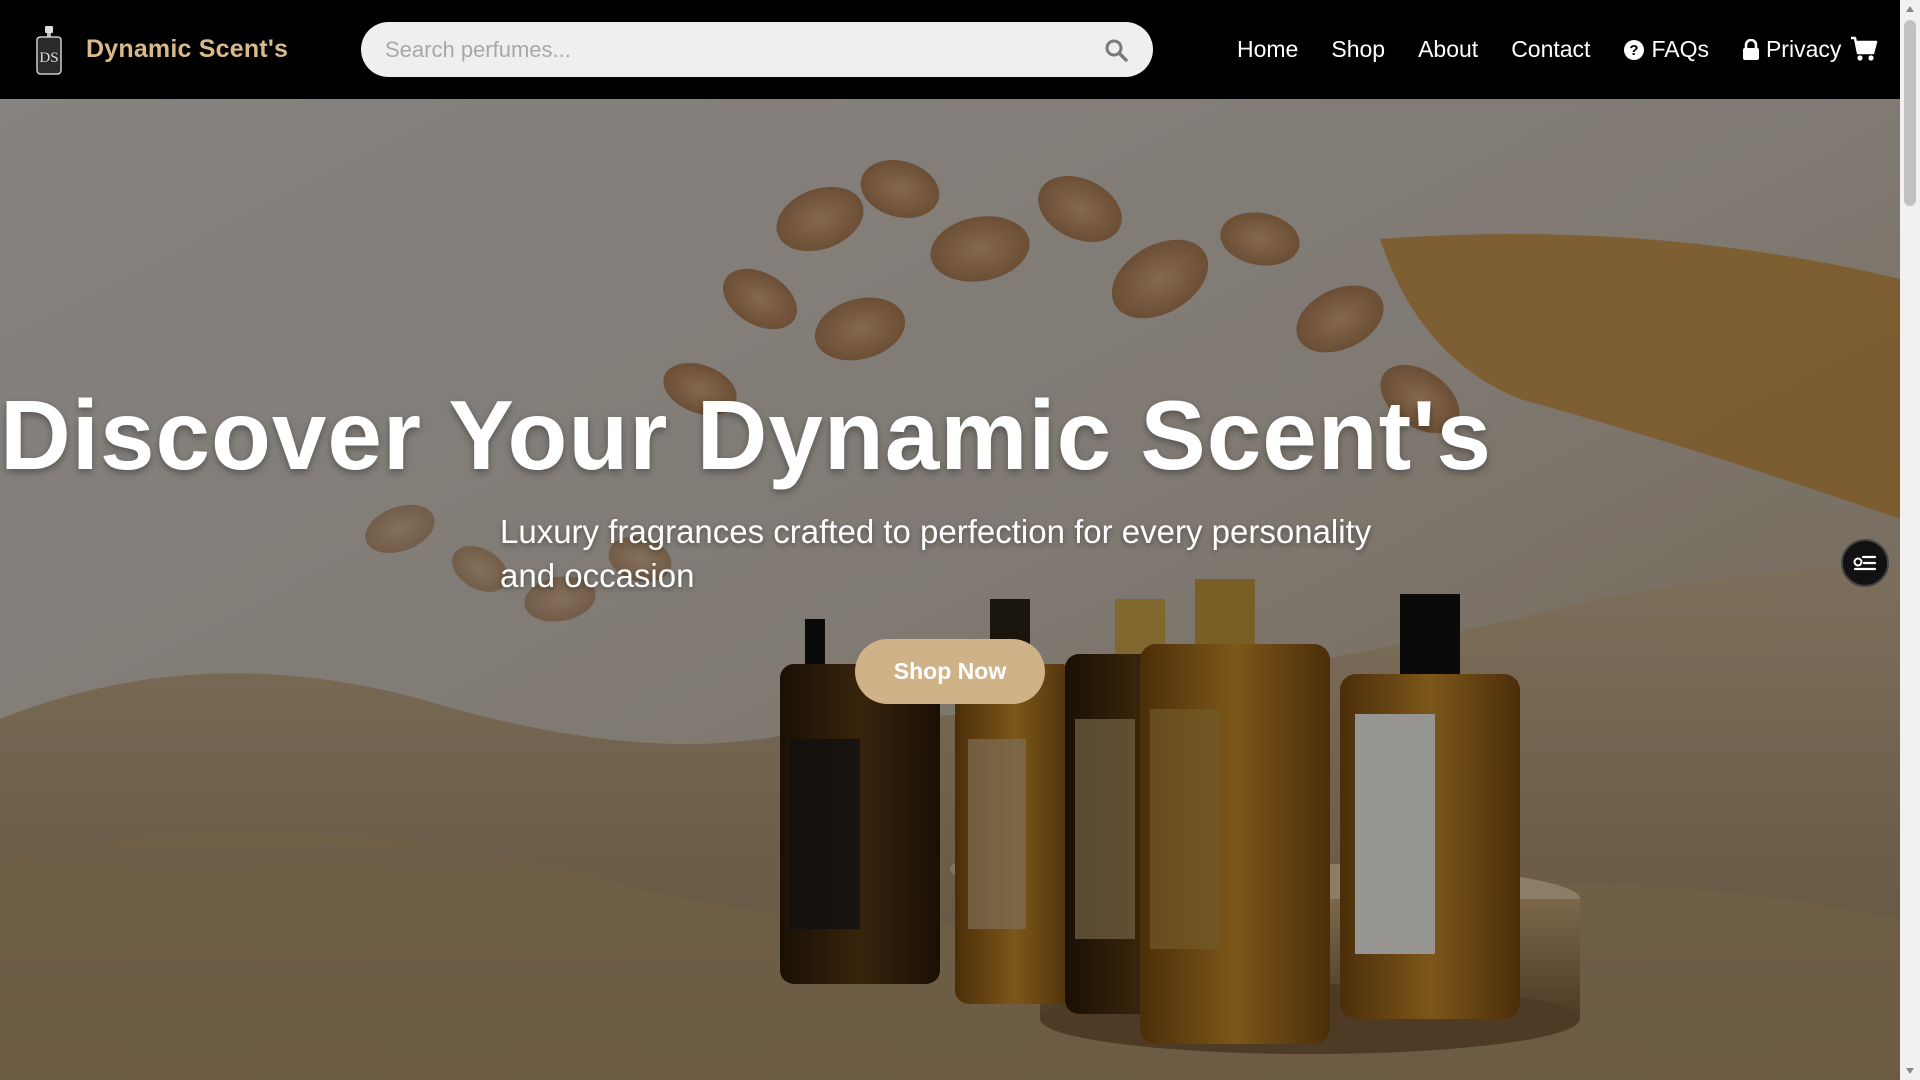 This screenshot has height=1080, width=1920. What do you see at coordinates (1910, 113) in the screenshot?
I see `scrollbar-thumb` at bounding box center [1910, 113].